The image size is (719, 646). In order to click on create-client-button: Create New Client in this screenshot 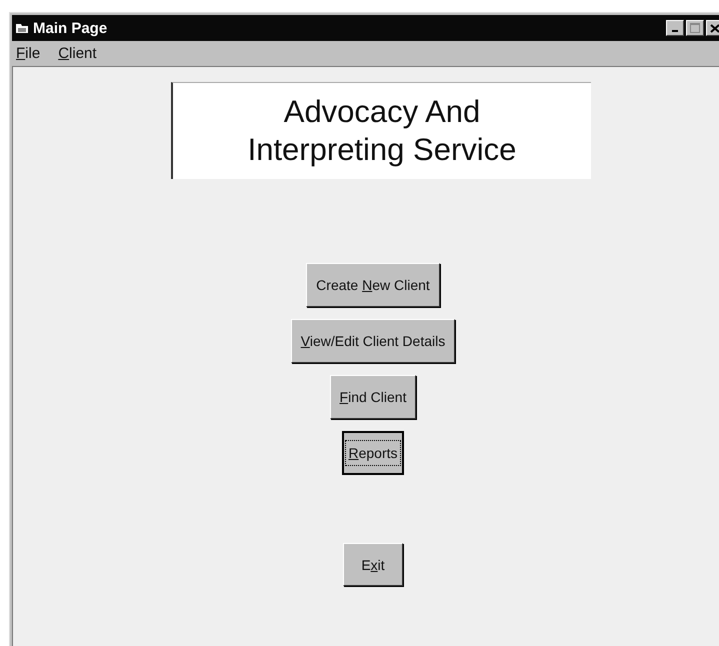, I will do `click(373, 285)`.